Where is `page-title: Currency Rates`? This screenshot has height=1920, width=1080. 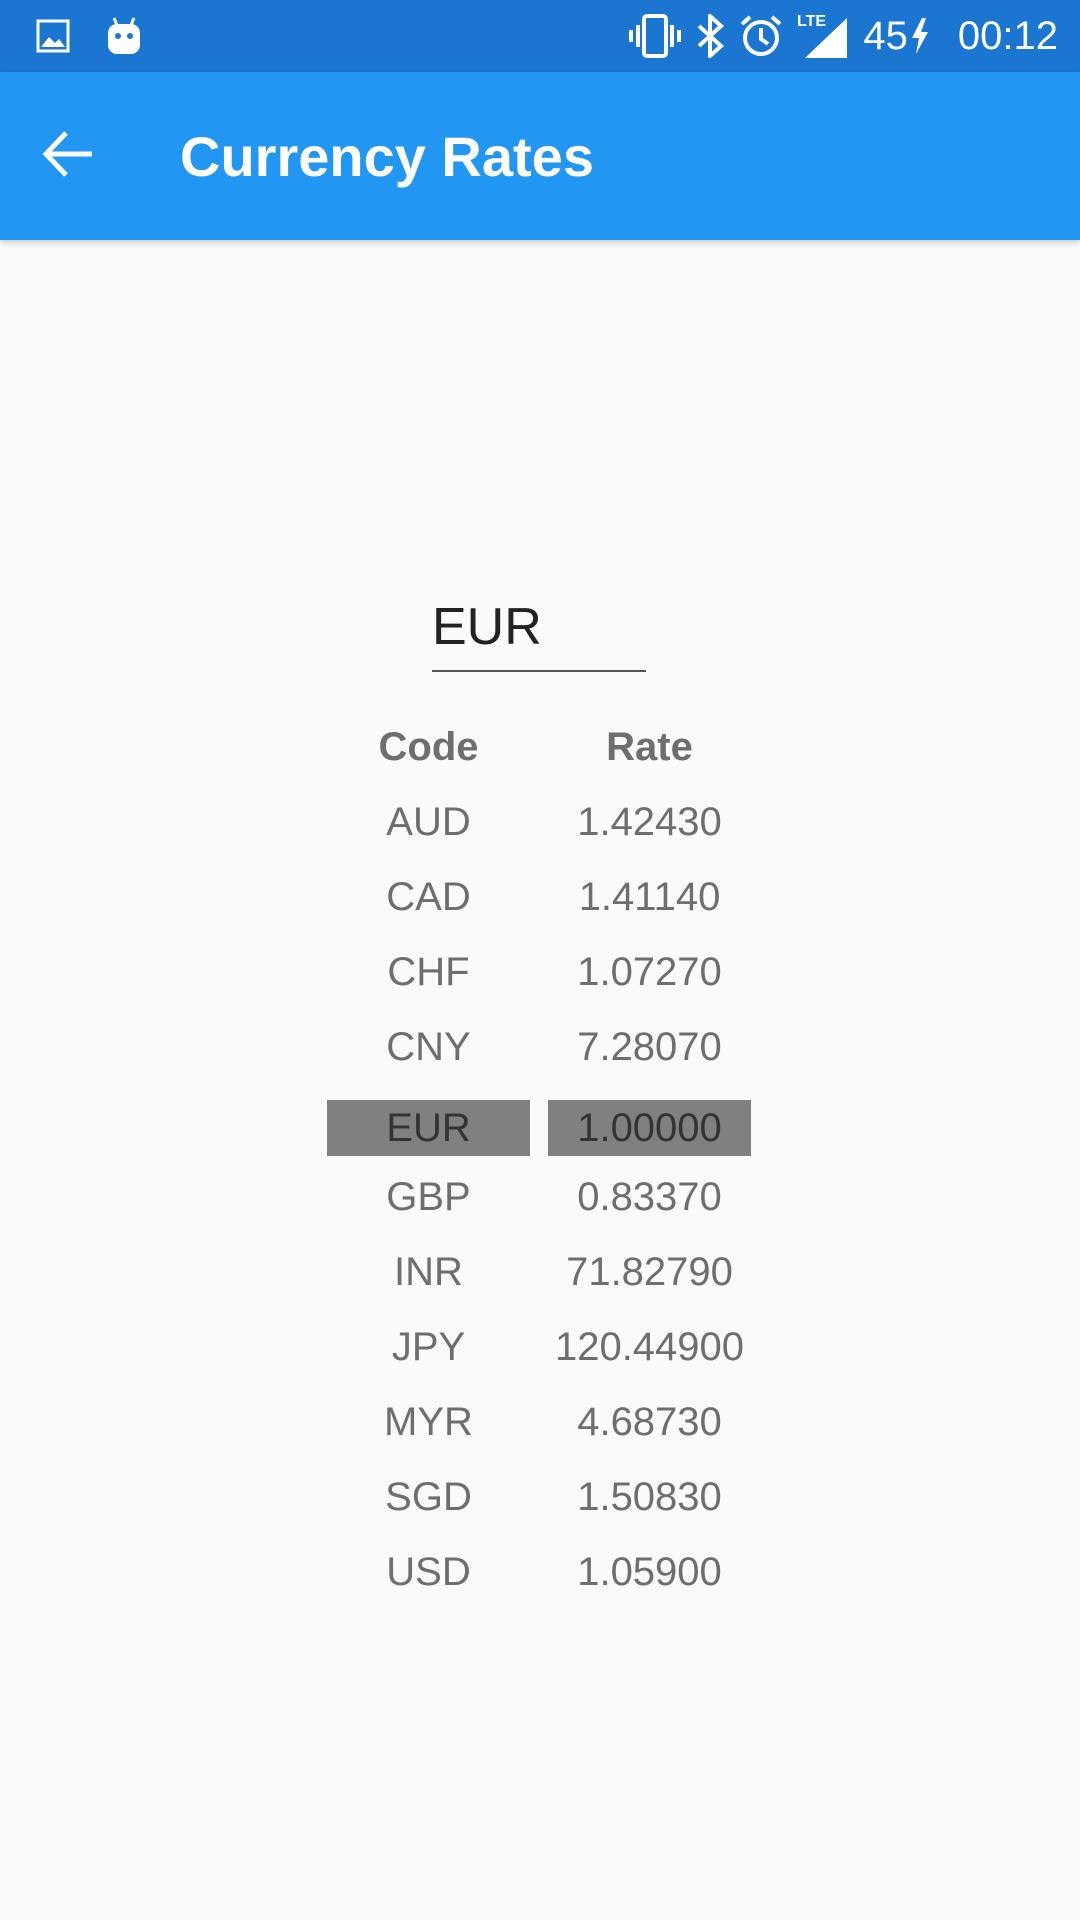
page-title: Currency Rates is located at coordinates (387, 156).